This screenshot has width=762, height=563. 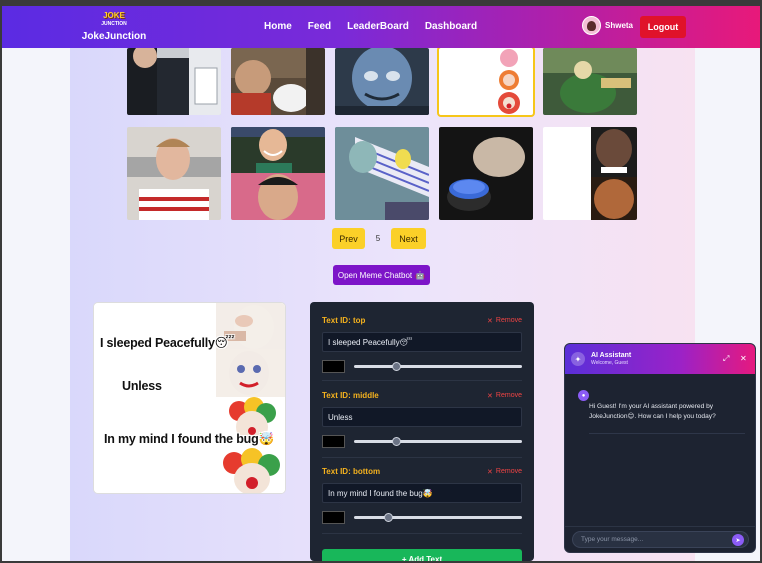 I want to click on nav-dashboard: Dashboard, so click(x=451, y=26).